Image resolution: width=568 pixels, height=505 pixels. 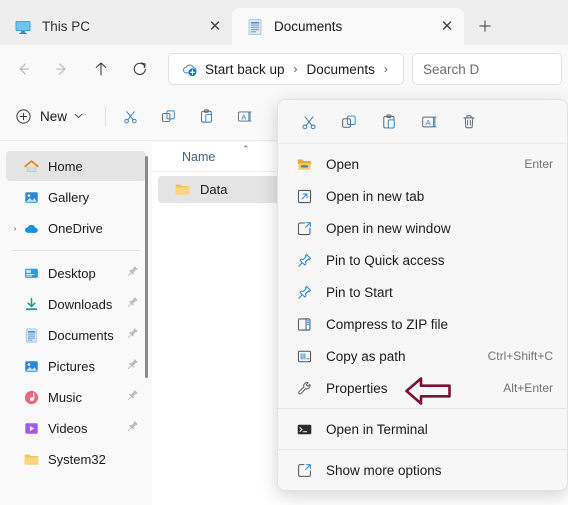 I want to click on menu-item-label: Pin to Start, so click(x=359, y=292).